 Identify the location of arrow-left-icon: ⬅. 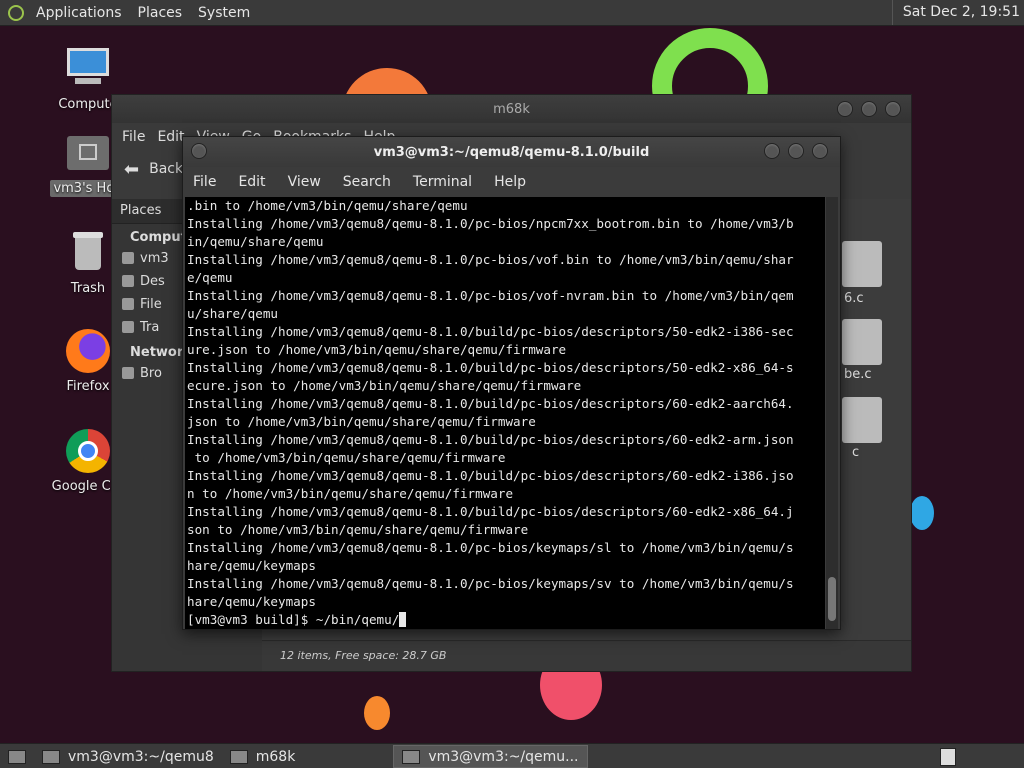
(132, 169).